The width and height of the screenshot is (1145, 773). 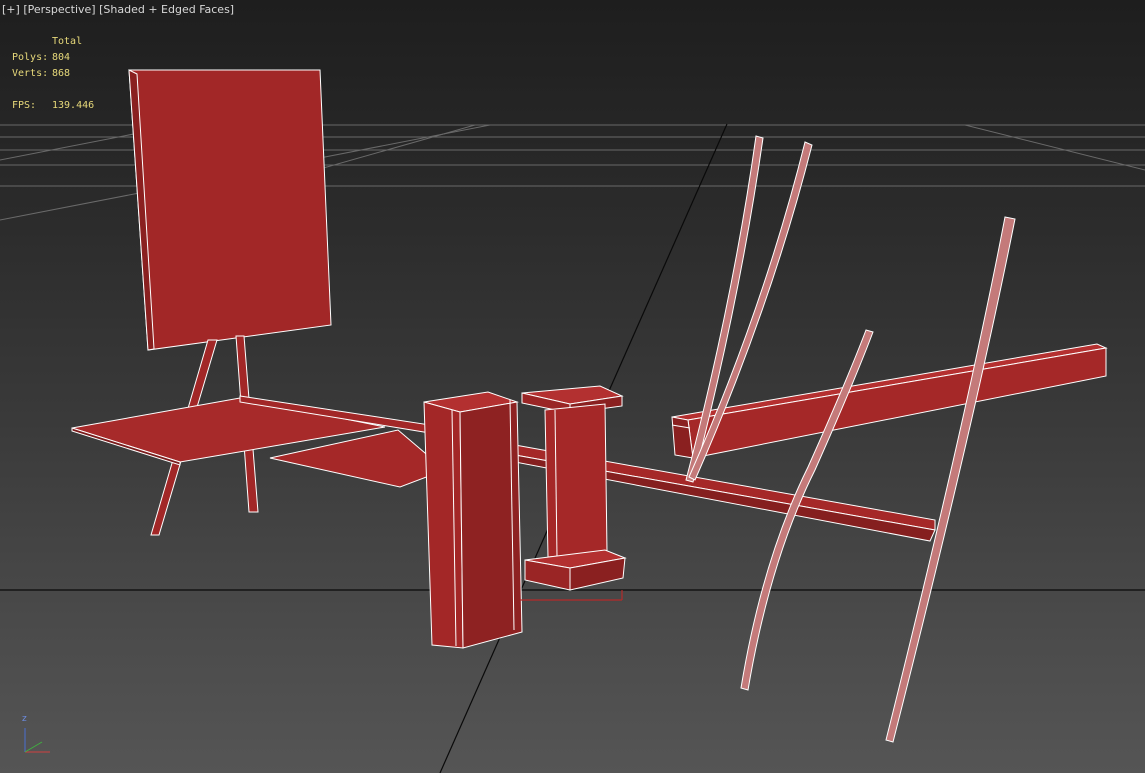 What do you see at coordinates (443, 525) in the screenshot?
I see `ibeam-web` at bounding box center [443, 525].